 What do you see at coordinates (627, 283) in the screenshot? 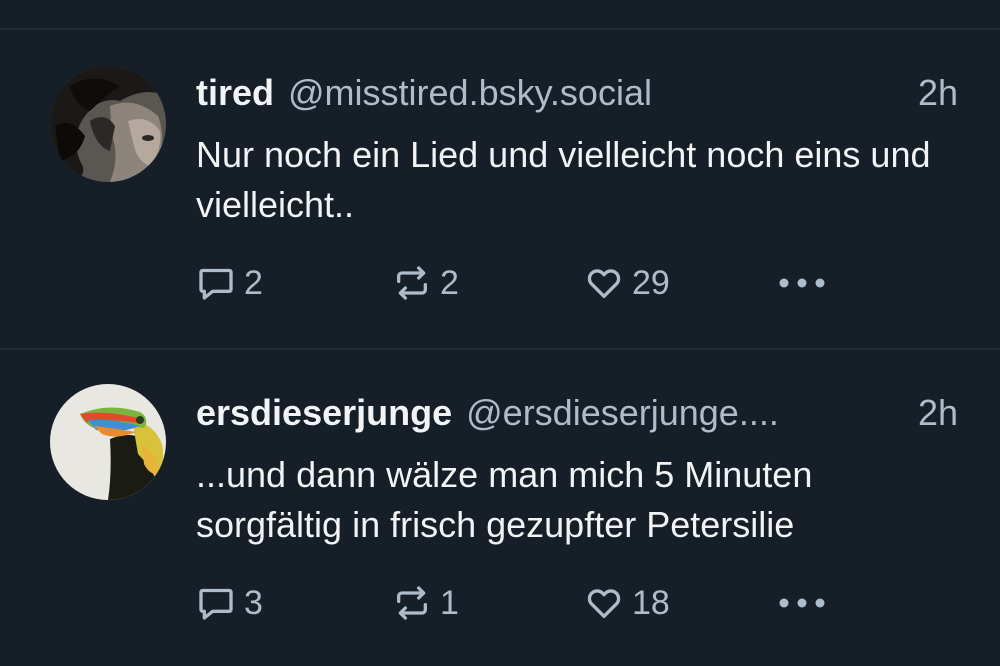
I see `like-button: 29` at bounding box center [627, 283].